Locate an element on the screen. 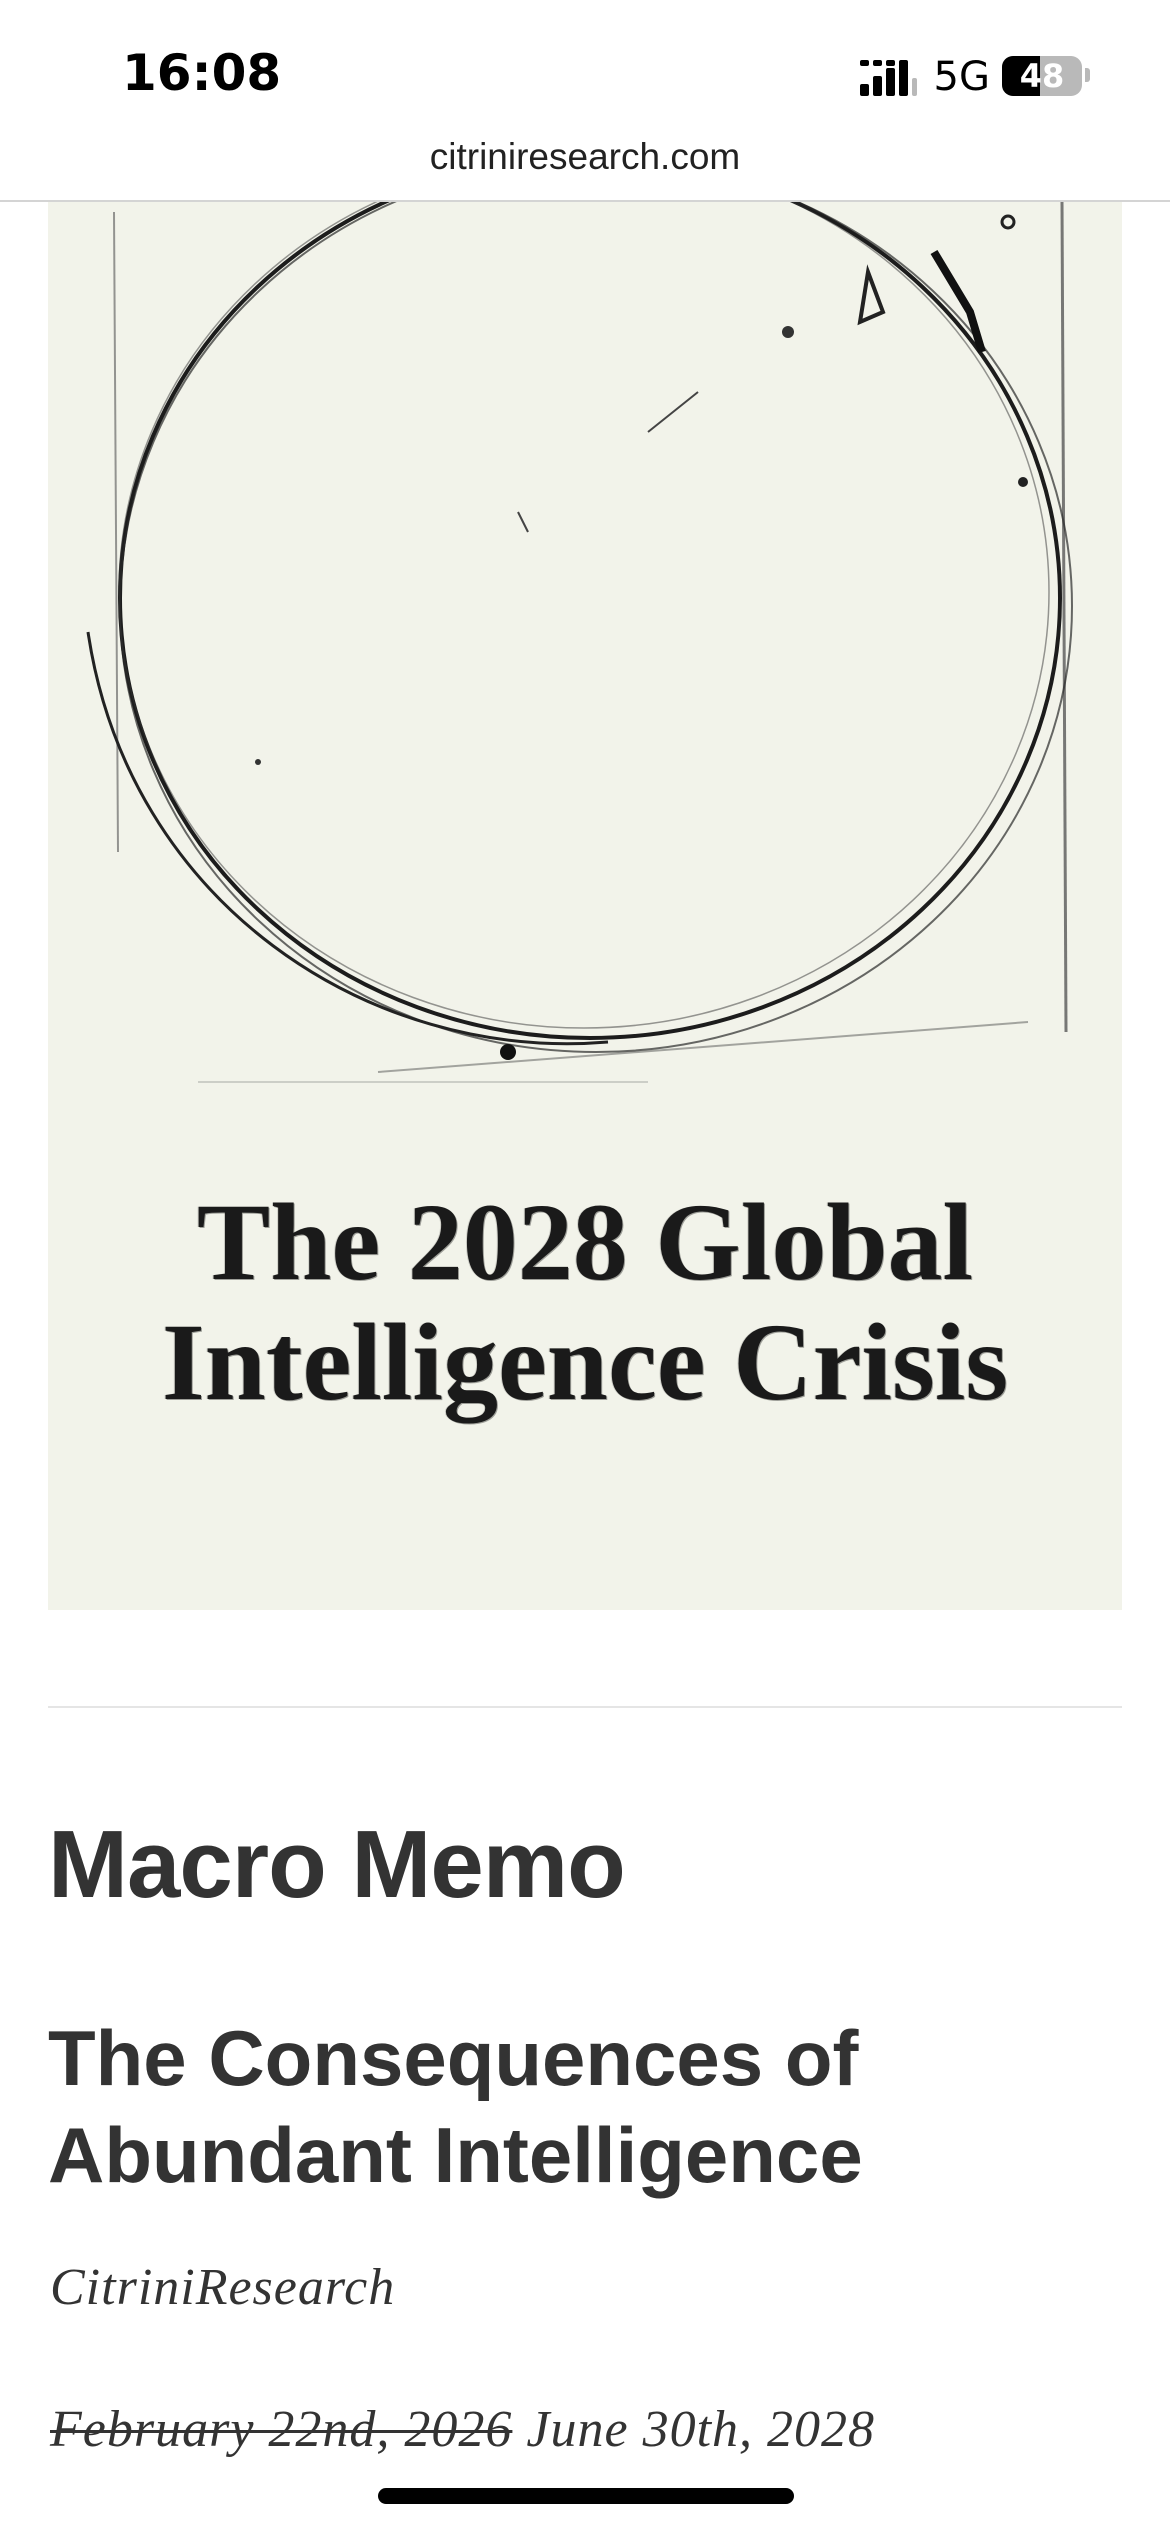  hero-title-line-1: The 2028 Global is located at coordinates (585, 1242).